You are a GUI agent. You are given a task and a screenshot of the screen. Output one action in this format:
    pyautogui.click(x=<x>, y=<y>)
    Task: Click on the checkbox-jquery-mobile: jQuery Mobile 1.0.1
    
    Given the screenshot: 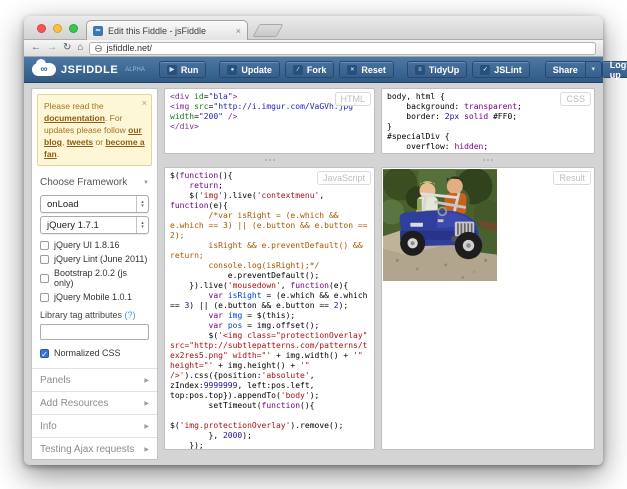 What is the action you would take?
    pyautogui.click(x=94, y=297)
    